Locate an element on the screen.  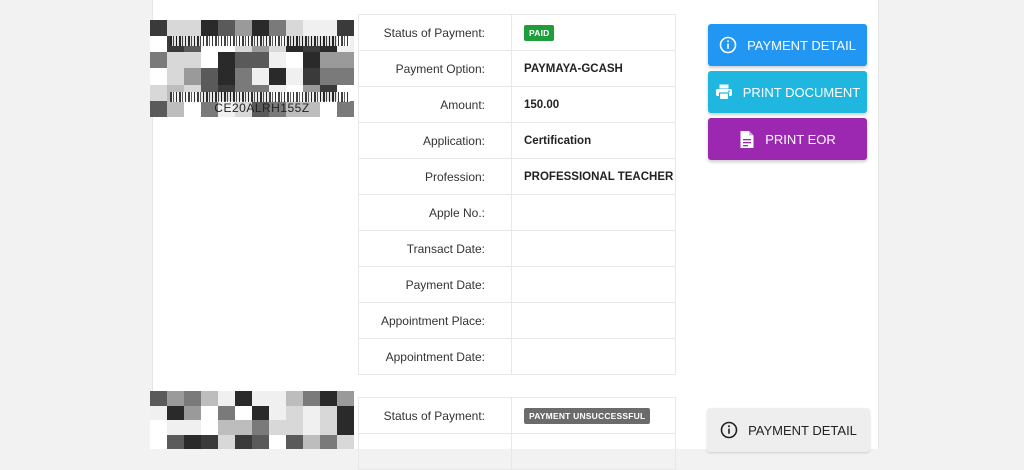
print-document-label: PRINT DOCUMENT is located at coordinates (801, 92).